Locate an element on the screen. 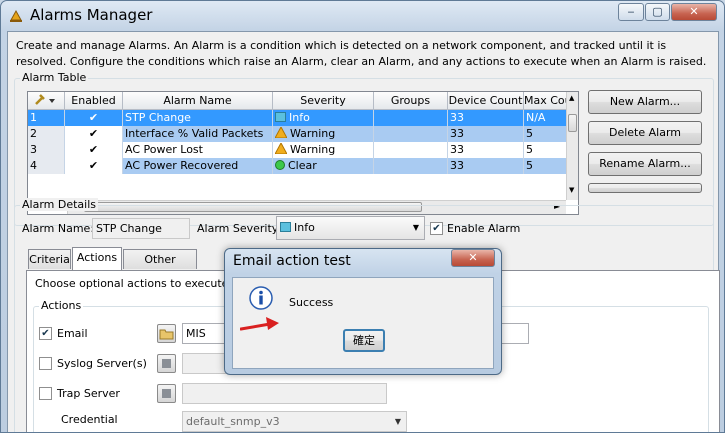  table-row: 1 ✔ STP Change Info 33 N/A is located at coordinates (298, 118).